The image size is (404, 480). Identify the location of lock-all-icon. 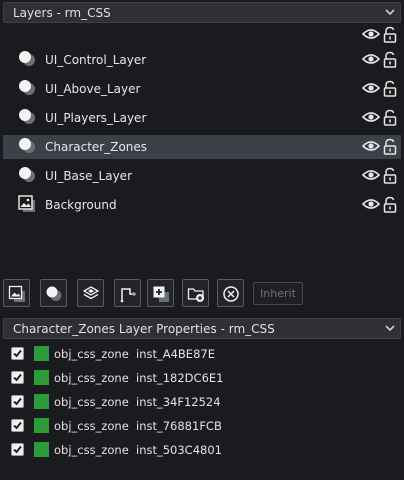
(390, 34).